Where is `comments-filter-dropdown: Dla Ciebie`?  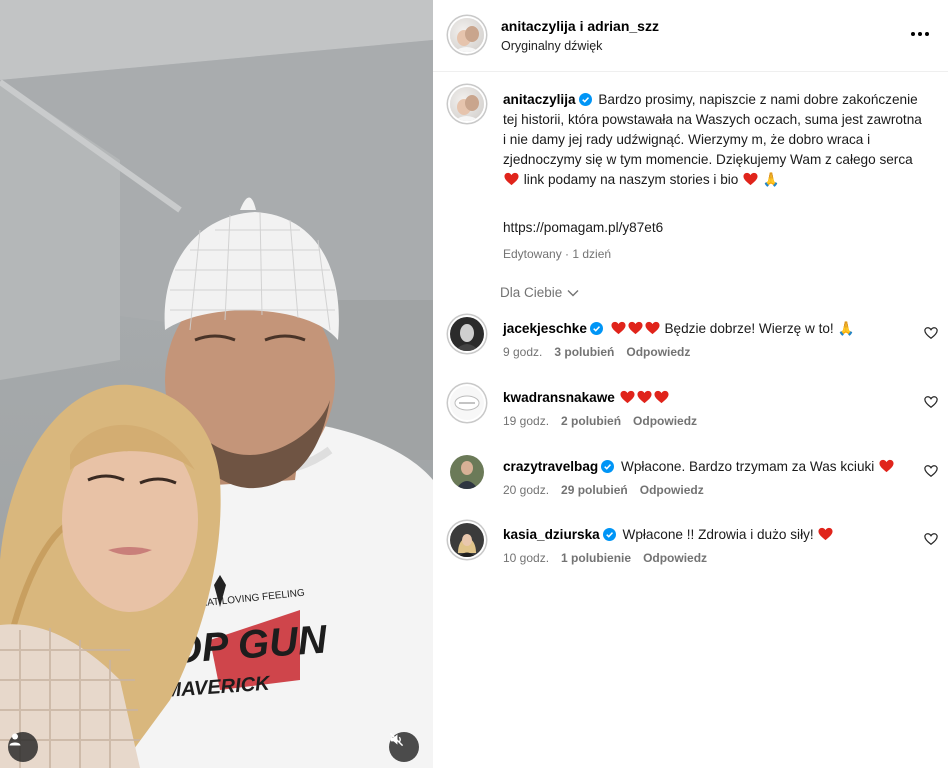
comments-filter-dropdown: Dla Ciebie is located at coordinates (539, 292).